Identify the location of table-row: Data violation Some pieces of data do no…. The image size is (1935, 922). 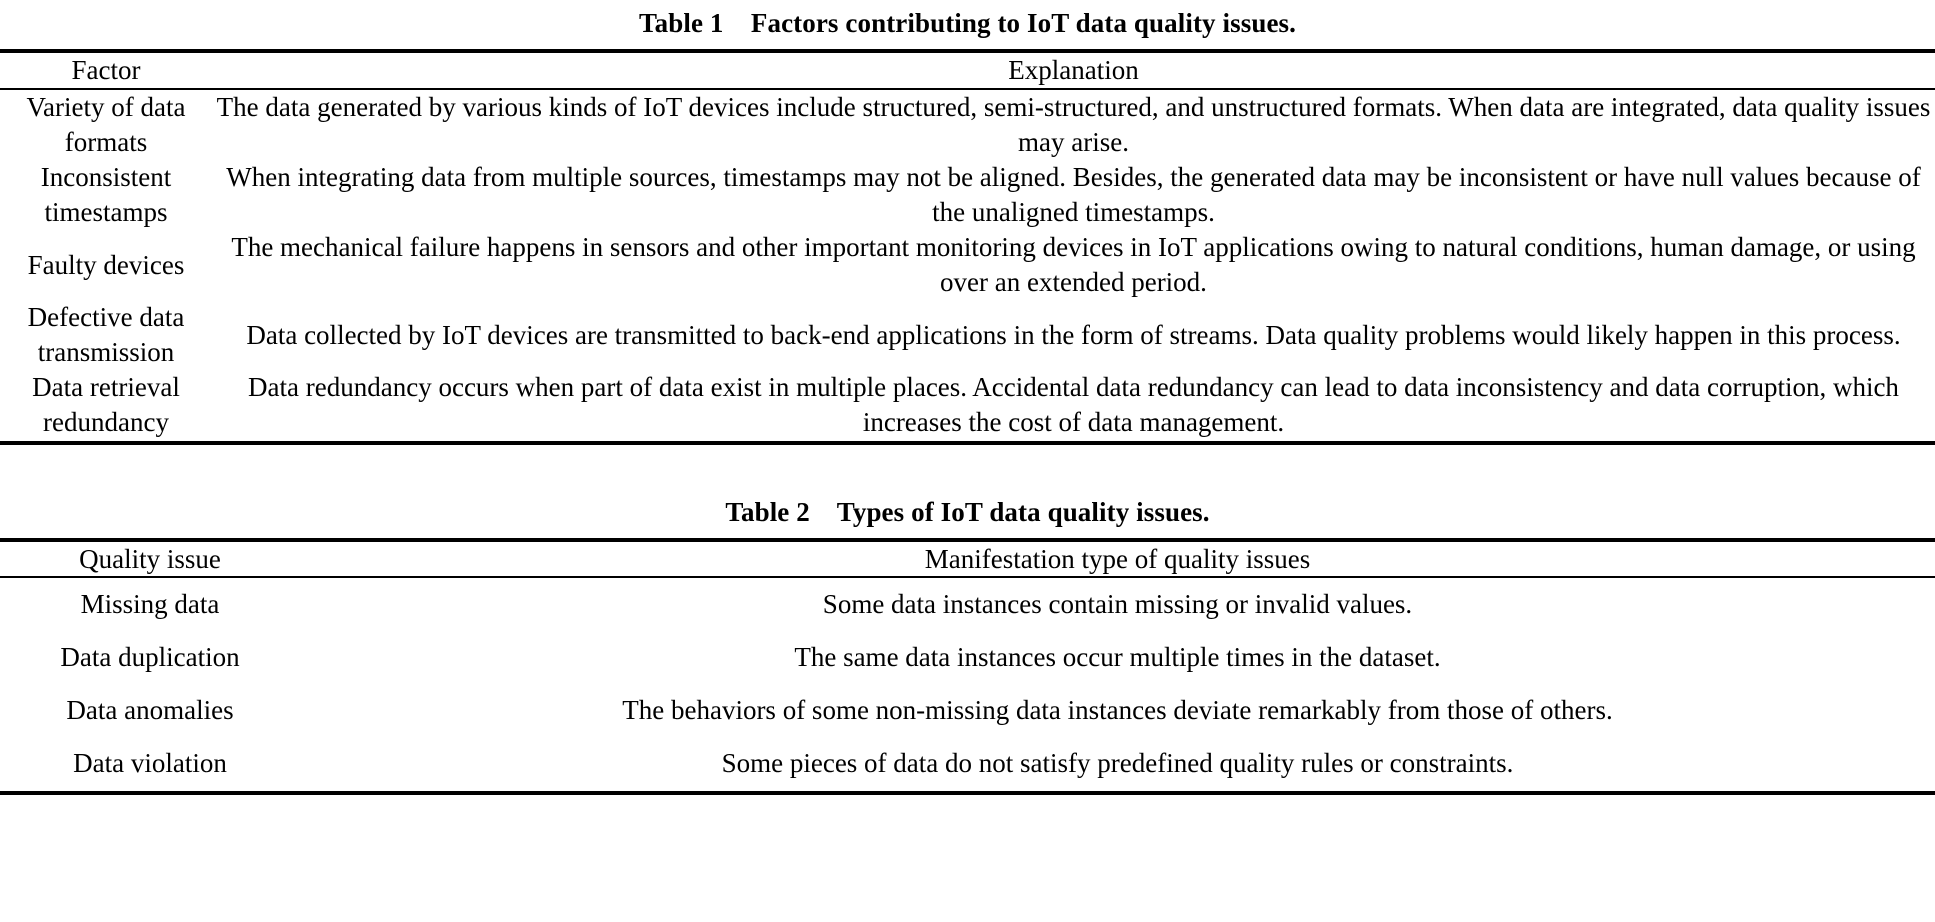
(967, 763).